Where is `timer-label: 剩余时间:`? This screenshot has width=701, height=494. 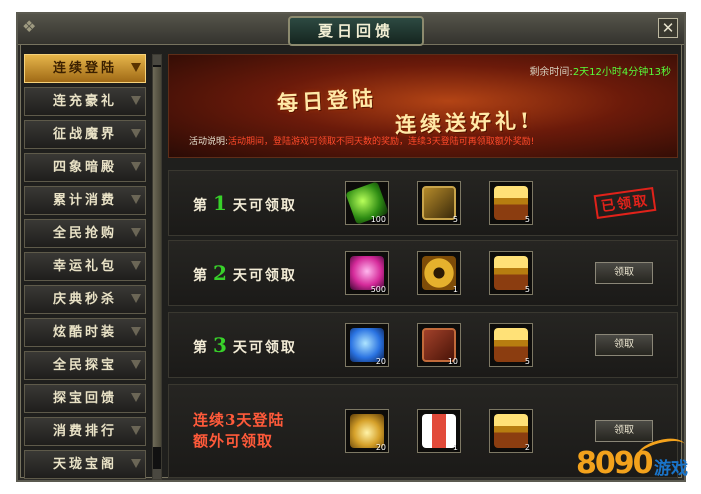 timer-label: 剩余时间: is located at coordinates (551, 72).